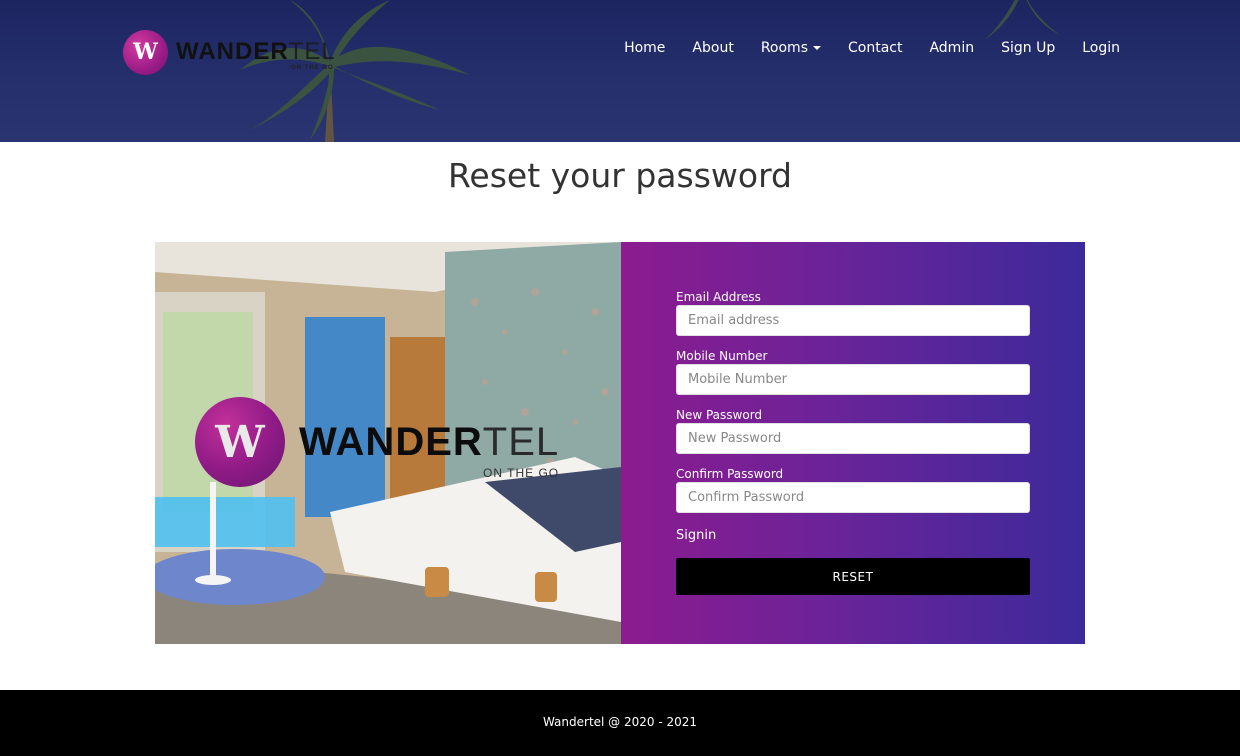 The image size is (1240, 756). What do you see at coordinates (312, 68) in the screenshot?
I see `brand-tagline: ON THE GO` at bounding box center [312, 68].